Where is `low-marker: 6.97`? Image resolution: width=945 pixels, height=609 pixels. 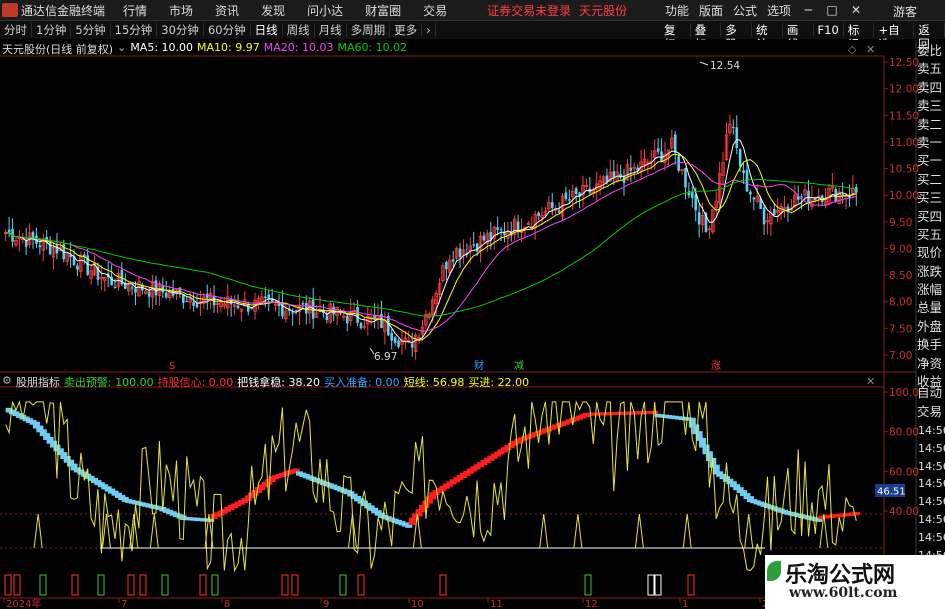
low-marker: 6.97 is located at coordinates (383, 355).